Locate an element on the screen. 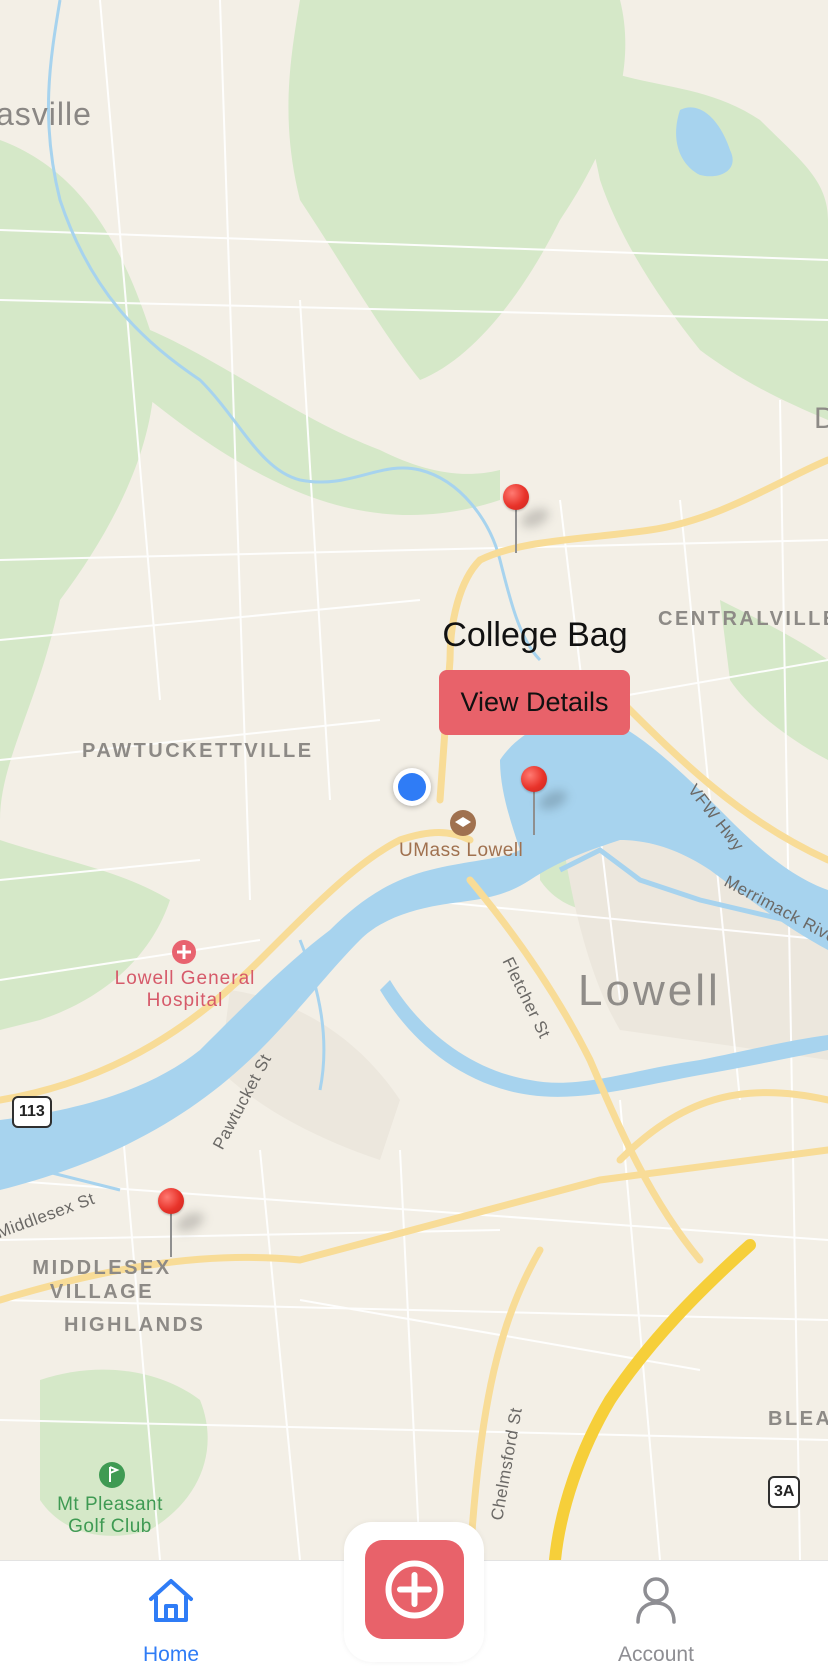  add-button is located at coordinates (414, 1589).